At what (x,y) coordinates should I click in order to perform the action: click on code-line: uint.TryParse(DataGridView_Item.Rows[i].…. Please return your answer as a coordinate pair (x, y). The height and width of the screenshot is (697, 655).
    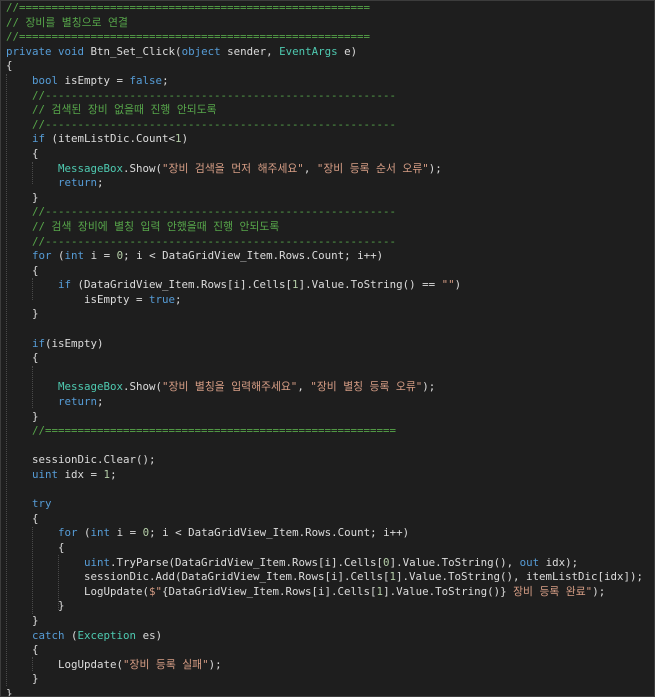
    Looking at the image, I should click on (324, 563).